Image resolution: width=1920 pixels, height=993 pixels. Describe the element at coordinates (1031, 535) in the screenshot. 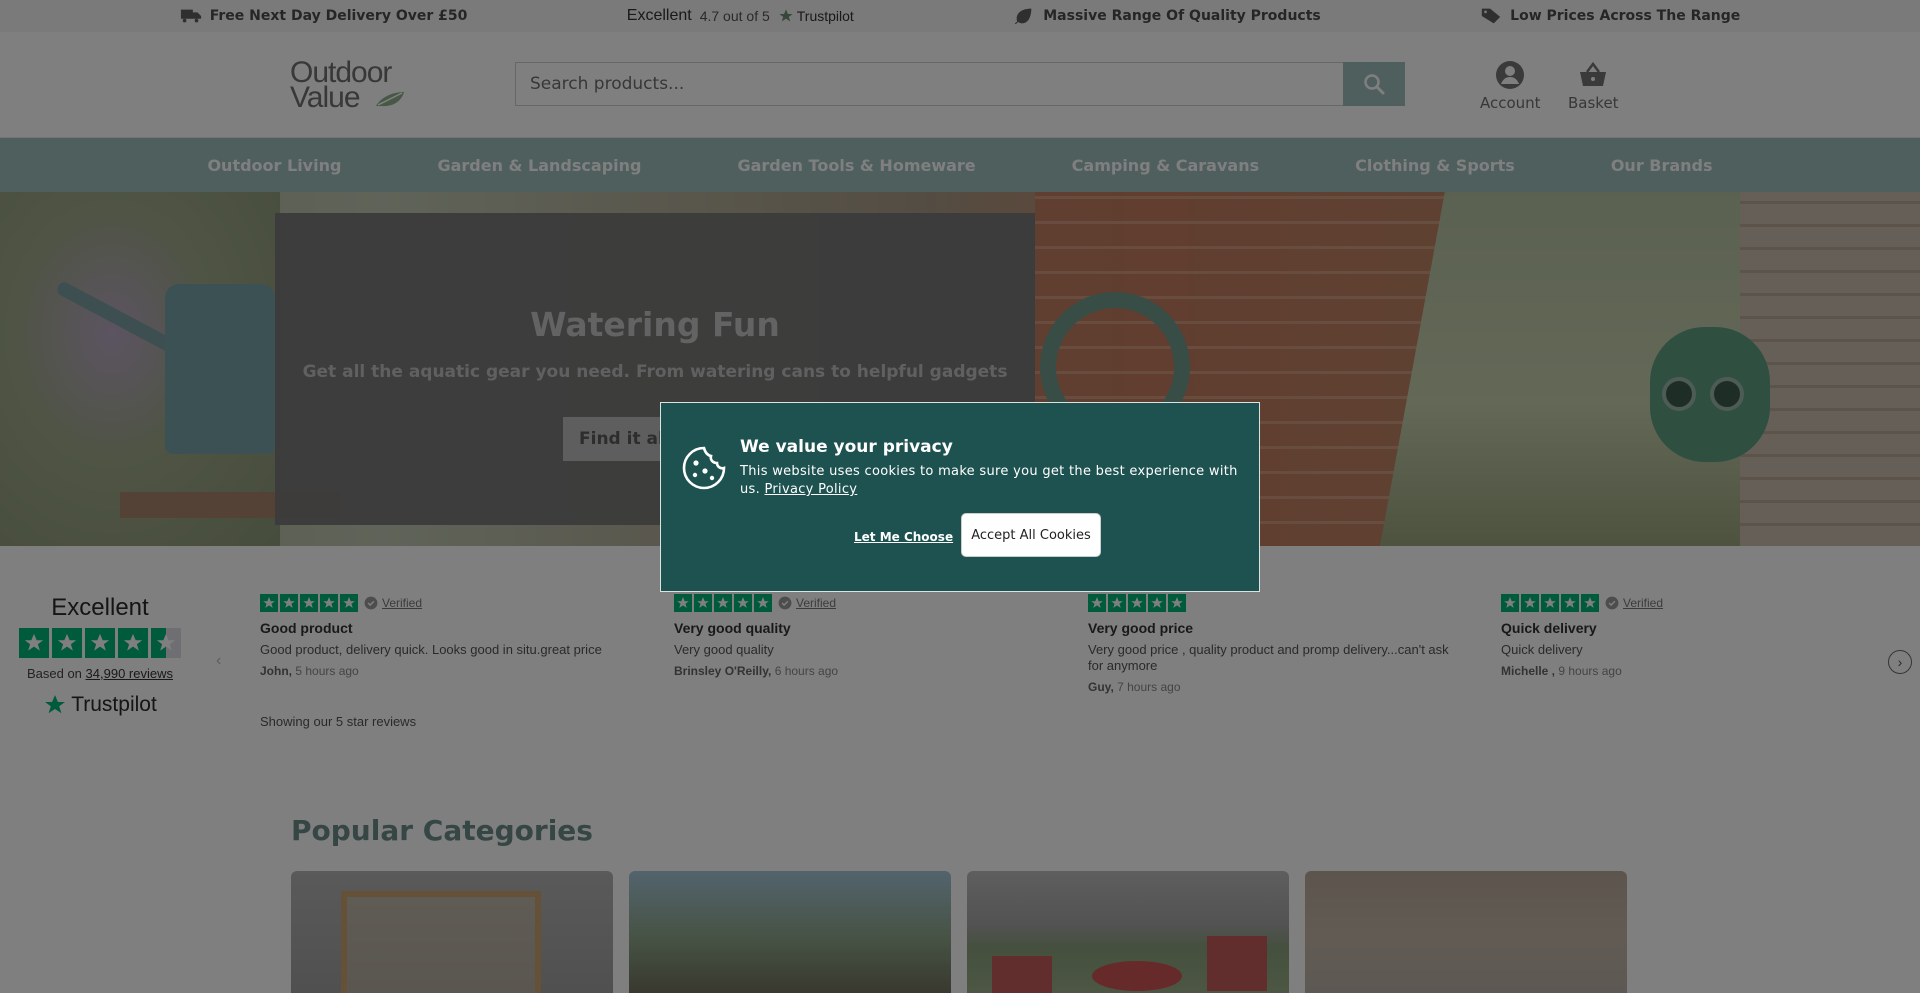

I see `accept-all-cookies-button: Accept All Cookies` at that location.